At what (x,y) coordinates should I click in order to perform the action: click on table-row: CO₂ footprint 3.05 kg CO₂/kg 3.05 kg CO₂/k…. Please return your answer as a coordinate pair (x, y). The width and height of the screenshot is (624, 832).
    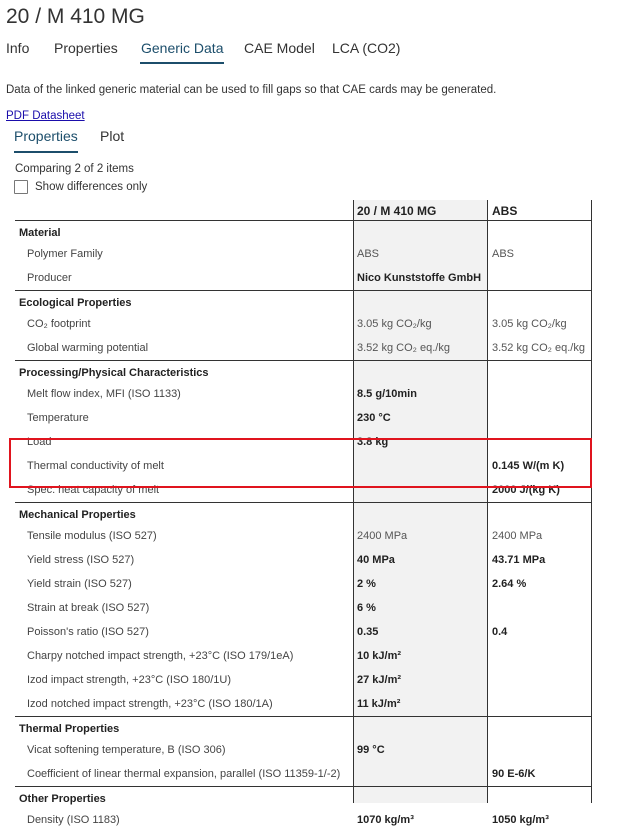
    Looking at the image, I should click on (303, 324).